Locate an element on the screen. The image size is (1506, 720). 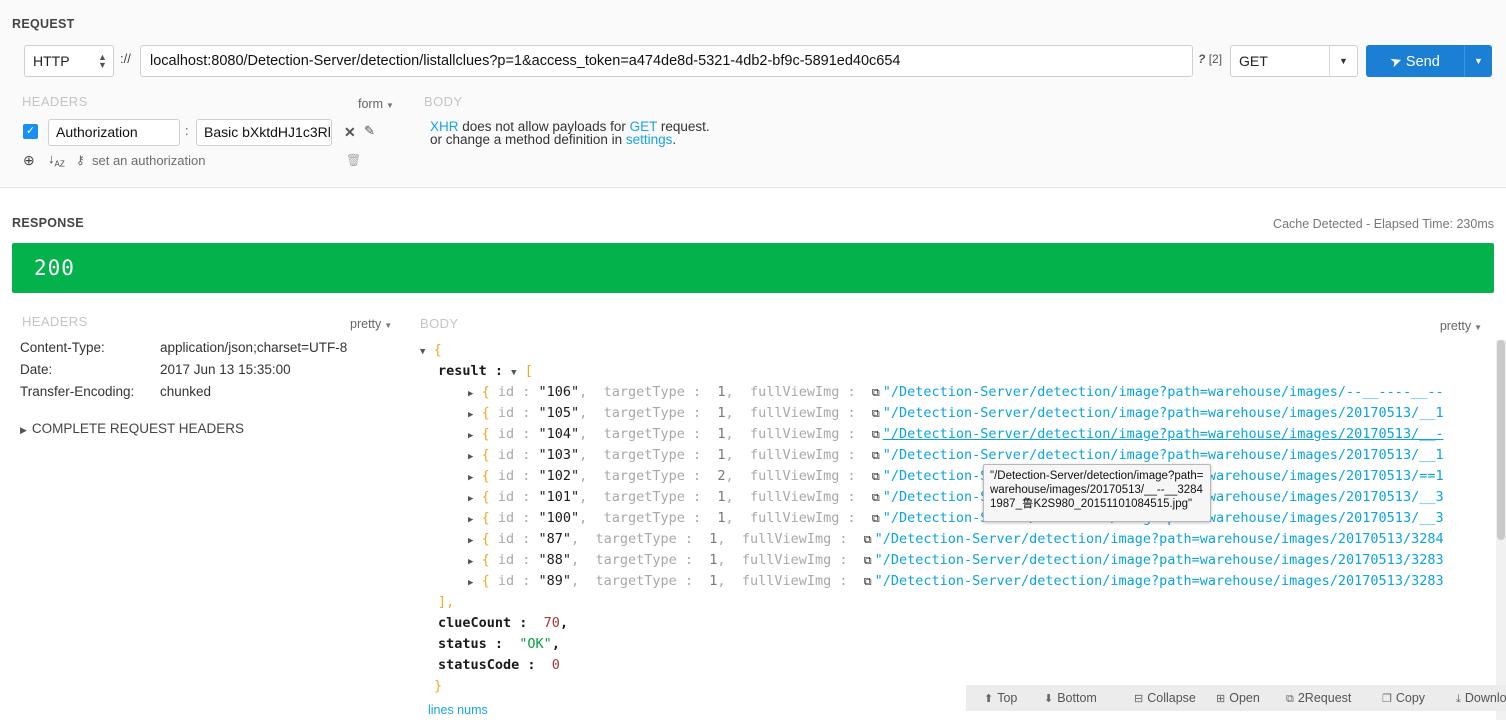
close-icon: ✕ is located at coordinates (350, 132).